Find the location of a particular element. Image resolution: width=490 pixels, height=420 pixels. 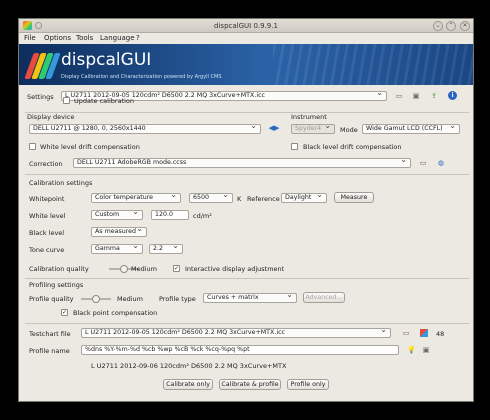

profile-quality-value: Medium is located at coordinates (130, 299).